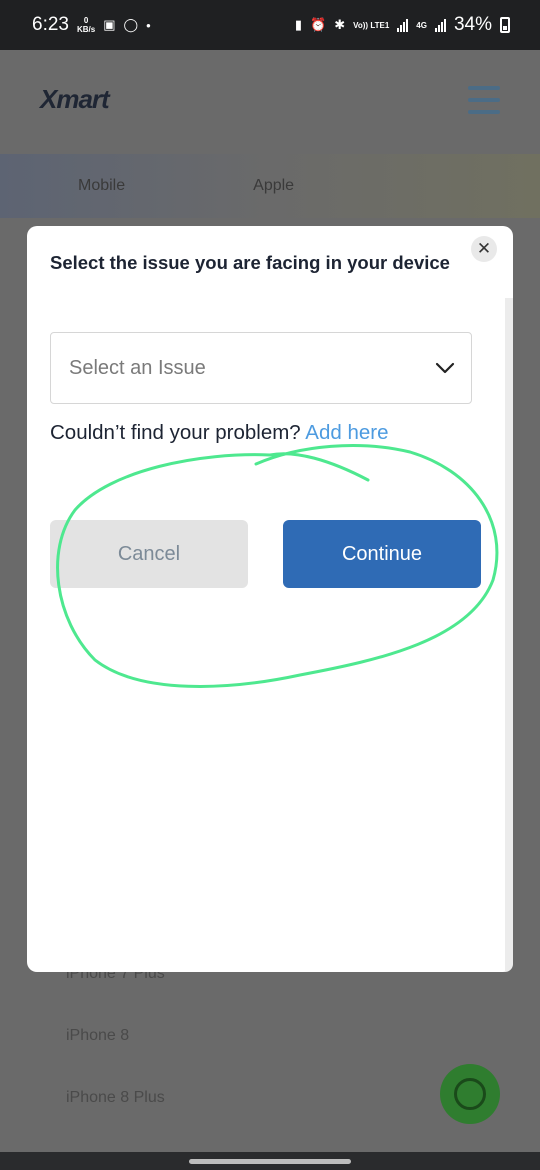 The height and width of the screenshot is (1170, 540). What do you see at coordinates (509, 635) in the screenshot?
I see `modal-scrollbar` at bounding box center [509, 635].